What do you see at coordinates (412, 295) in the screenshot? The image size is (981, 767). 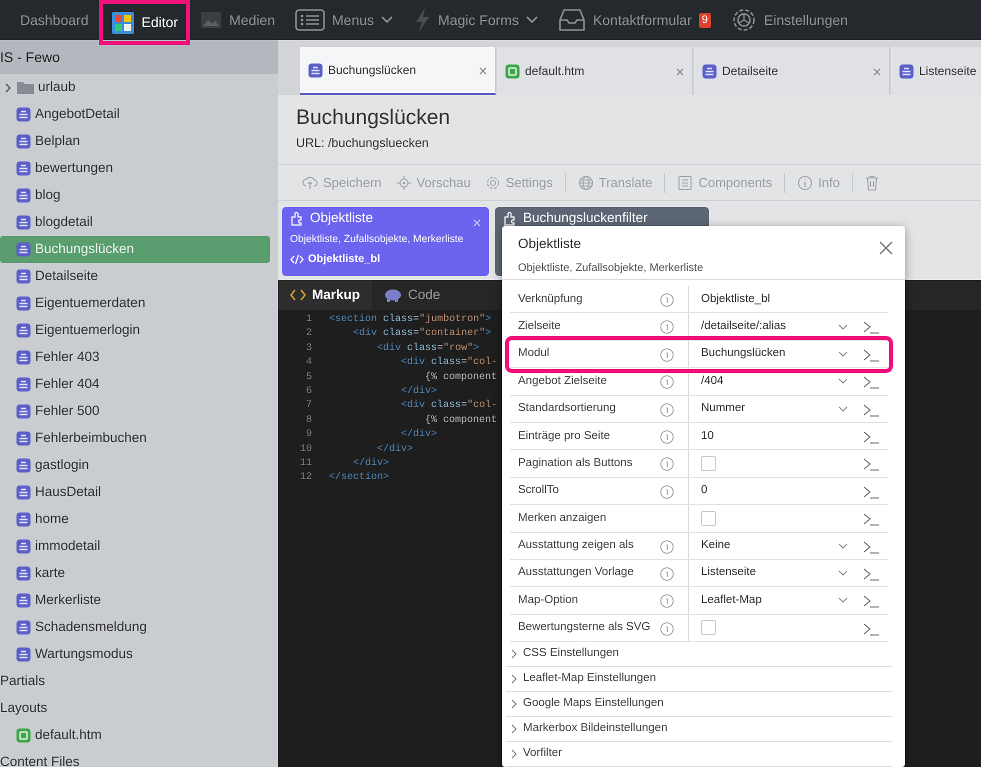 I see `editor-tab: Code` at bounding box center [412, 295].